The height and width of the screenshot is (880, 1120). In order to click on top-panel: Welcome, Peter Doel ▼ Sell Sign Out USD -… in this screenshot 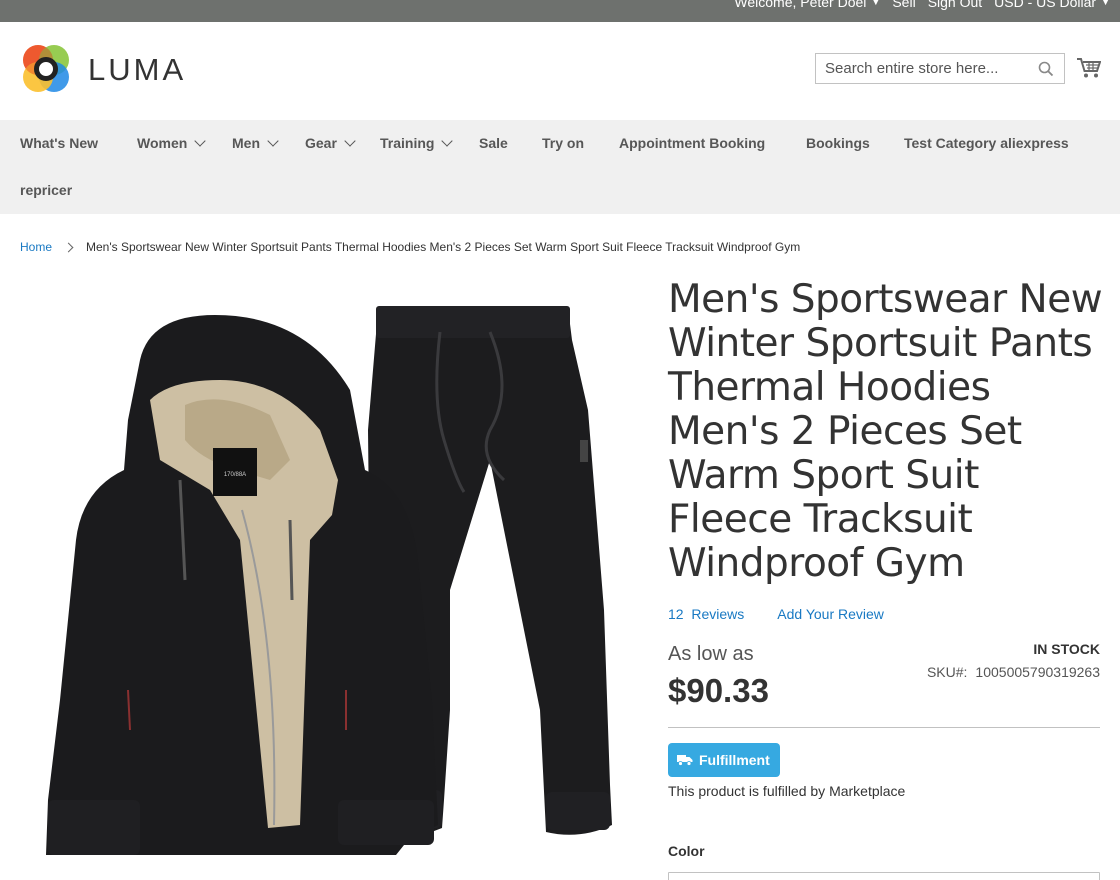, I will do `click(560, 11)`.